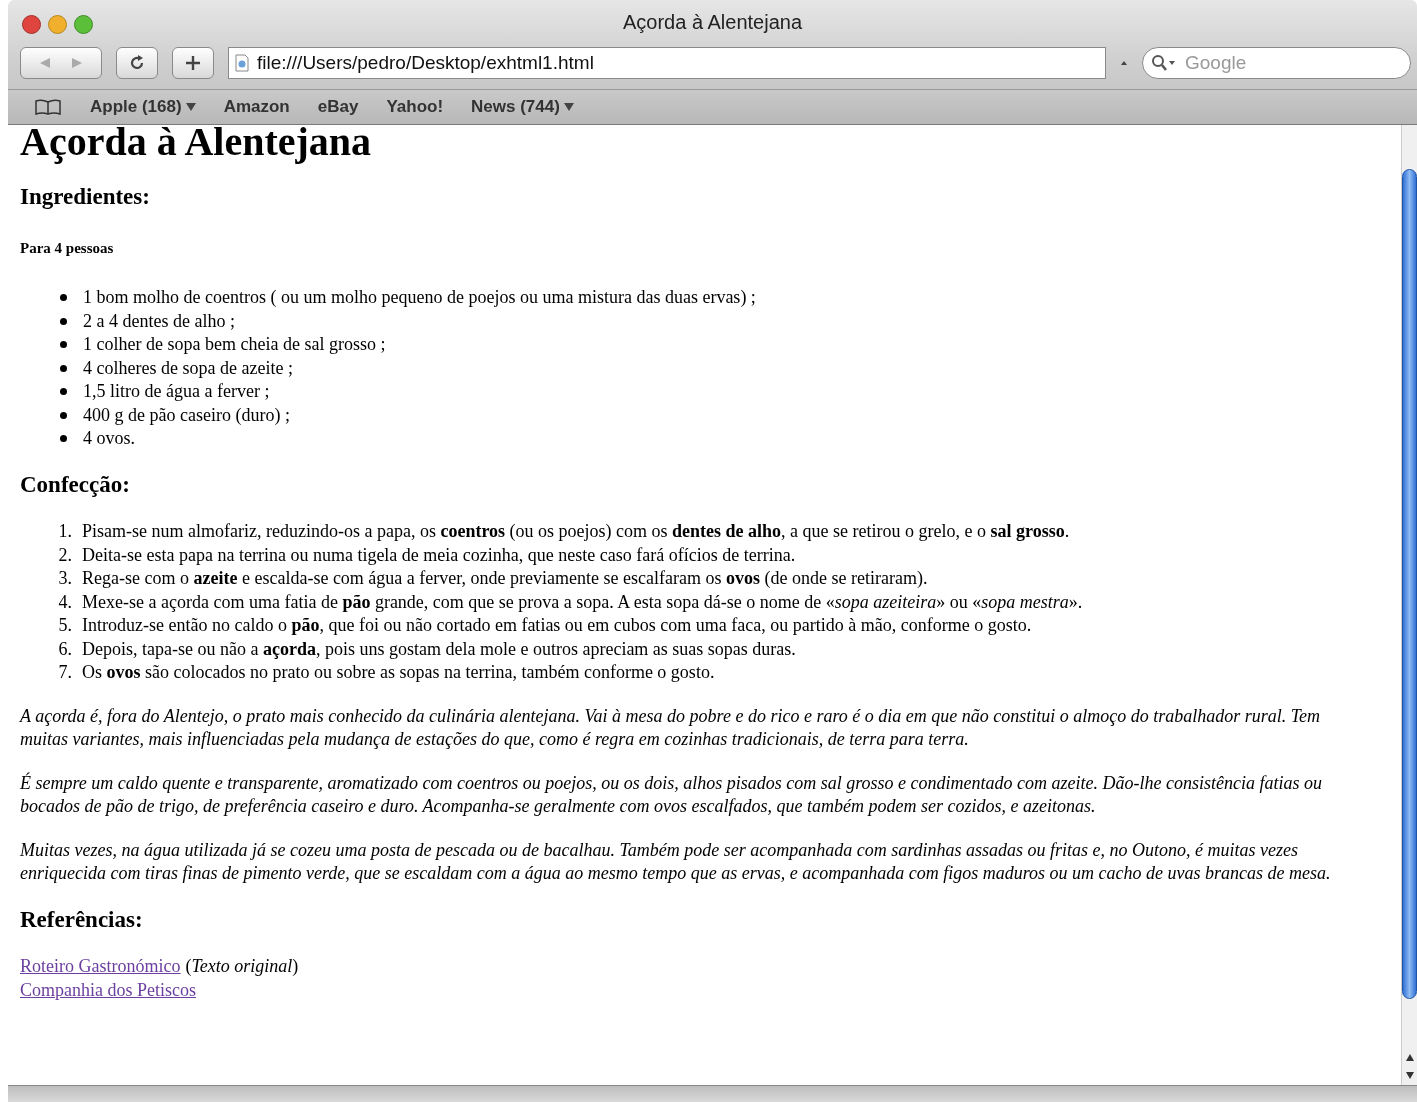  What do you see at coordinates (31, 24) in the screenshot?
I see `close-icon` at bounding box center [31, 24].